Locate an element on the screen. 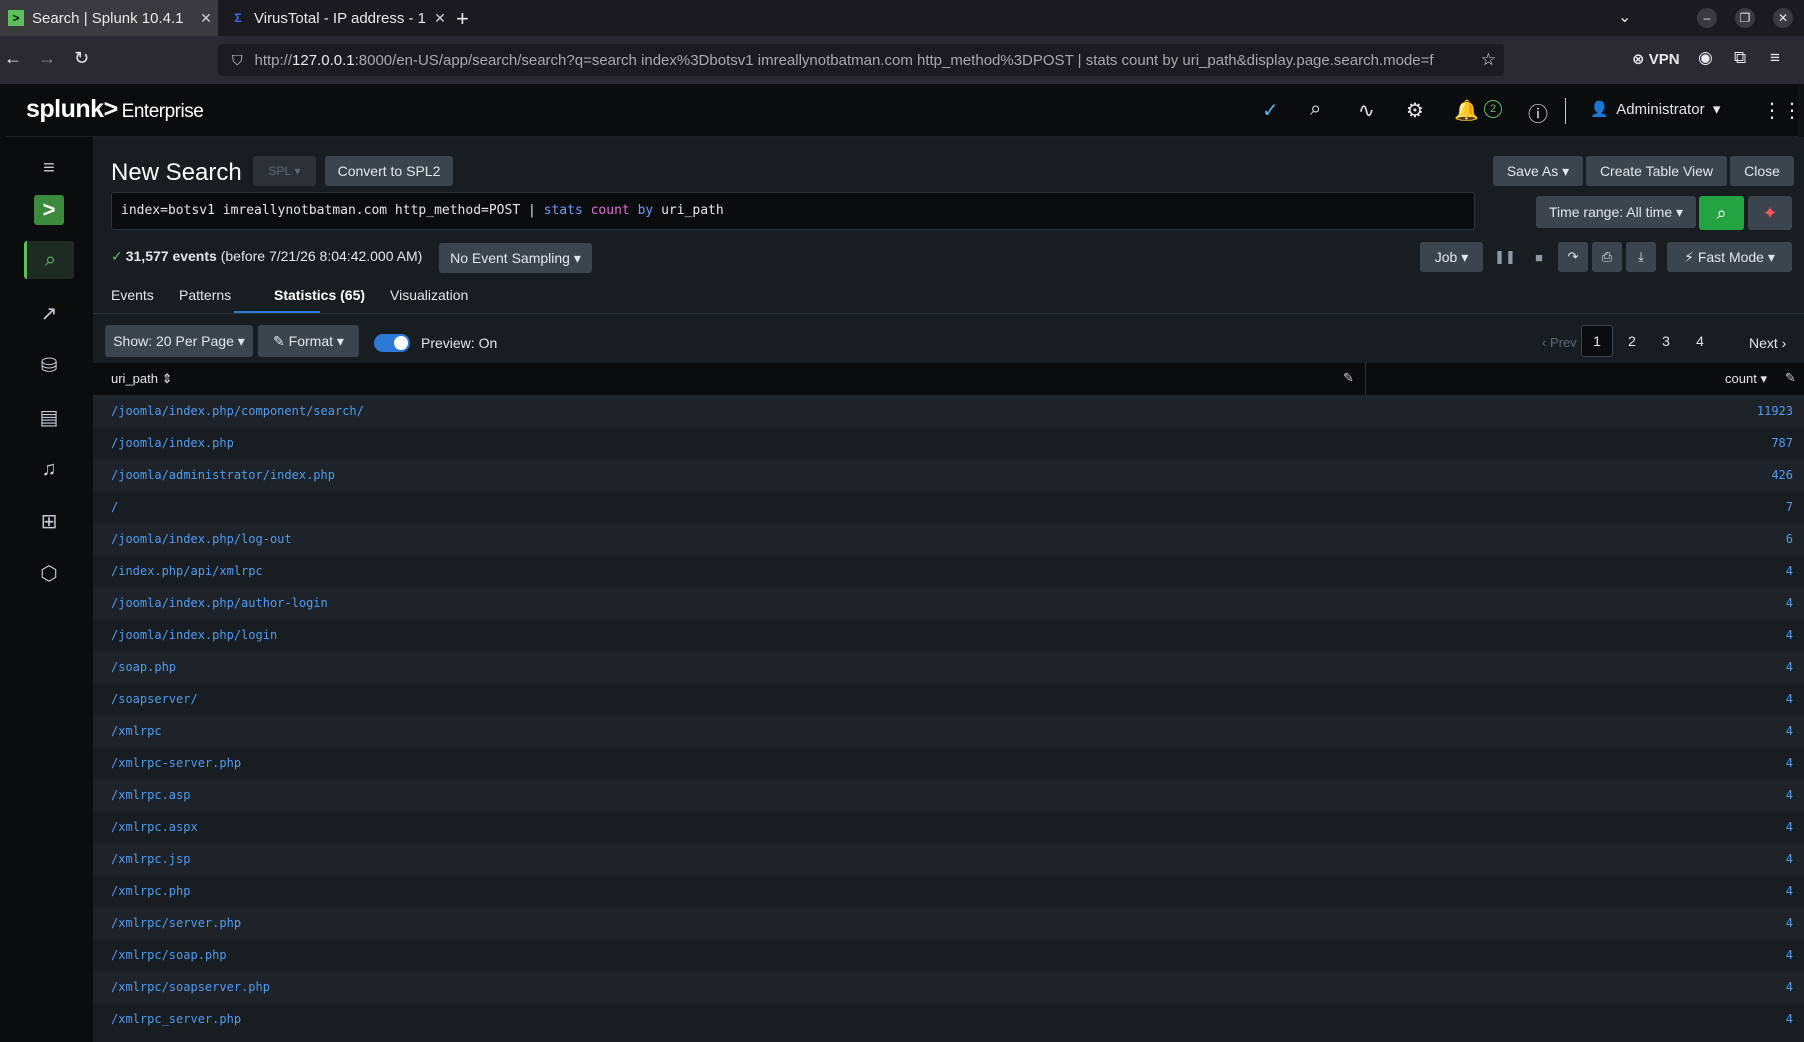 Image resolution: width=1804 pixels, height=1042 pixels. uri-path-cell: /joomla/index.php/component/search/ is located at coordinates (237, 411).